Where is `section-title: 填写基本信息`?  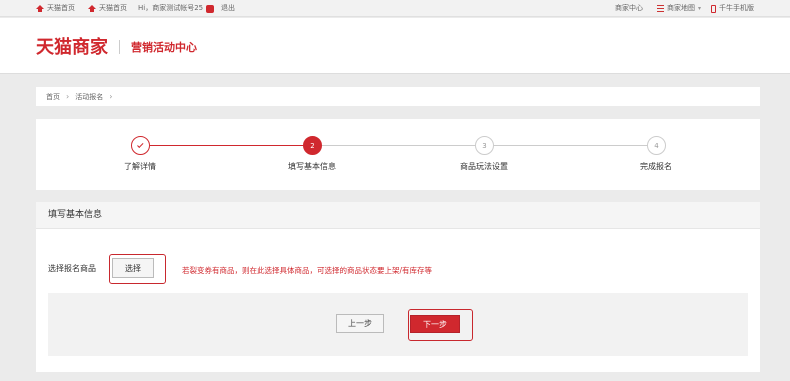 section-title: 填写基本信息 is located at coordinates (398, 215).